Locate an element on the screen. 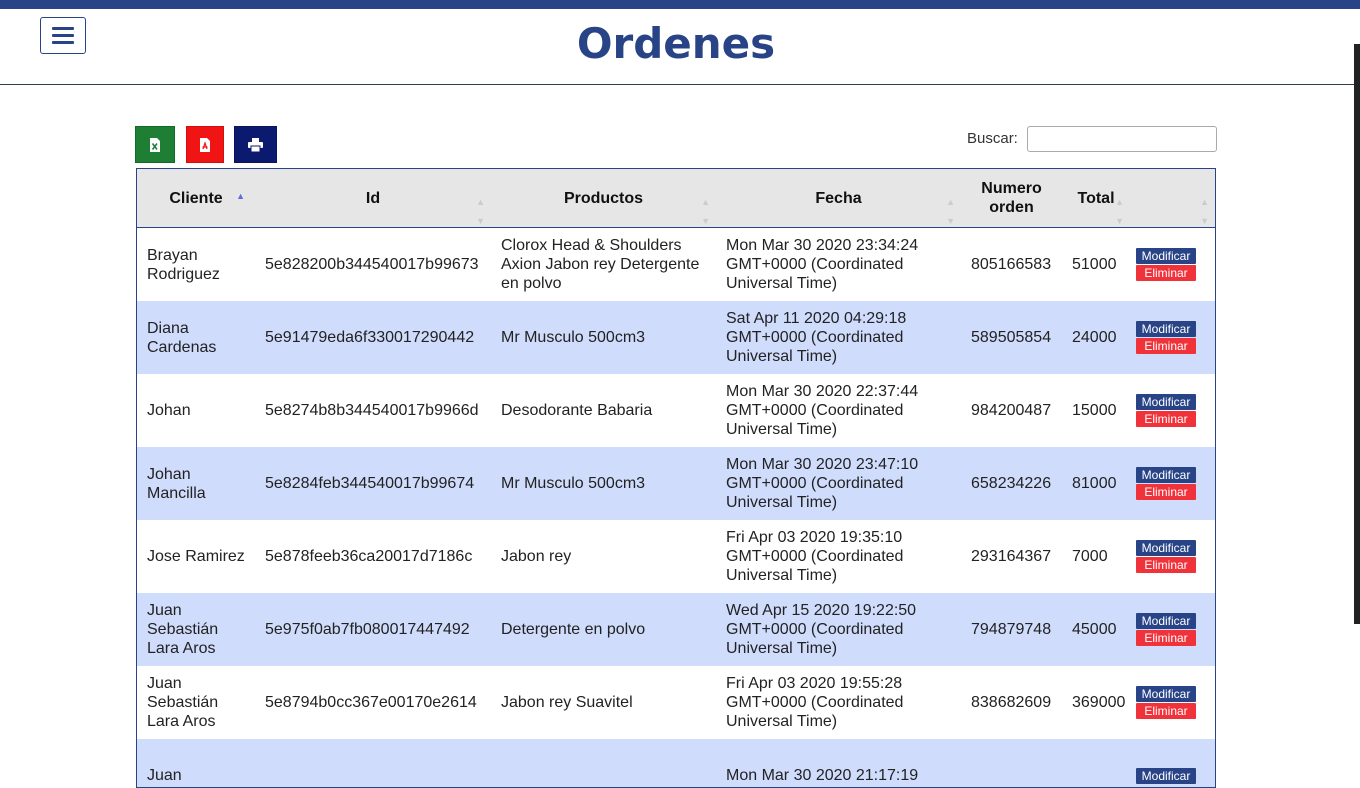 The image size is (1360, 788). cell-productos: Jabon rey Suavitel is located at coordinates (603, 702).